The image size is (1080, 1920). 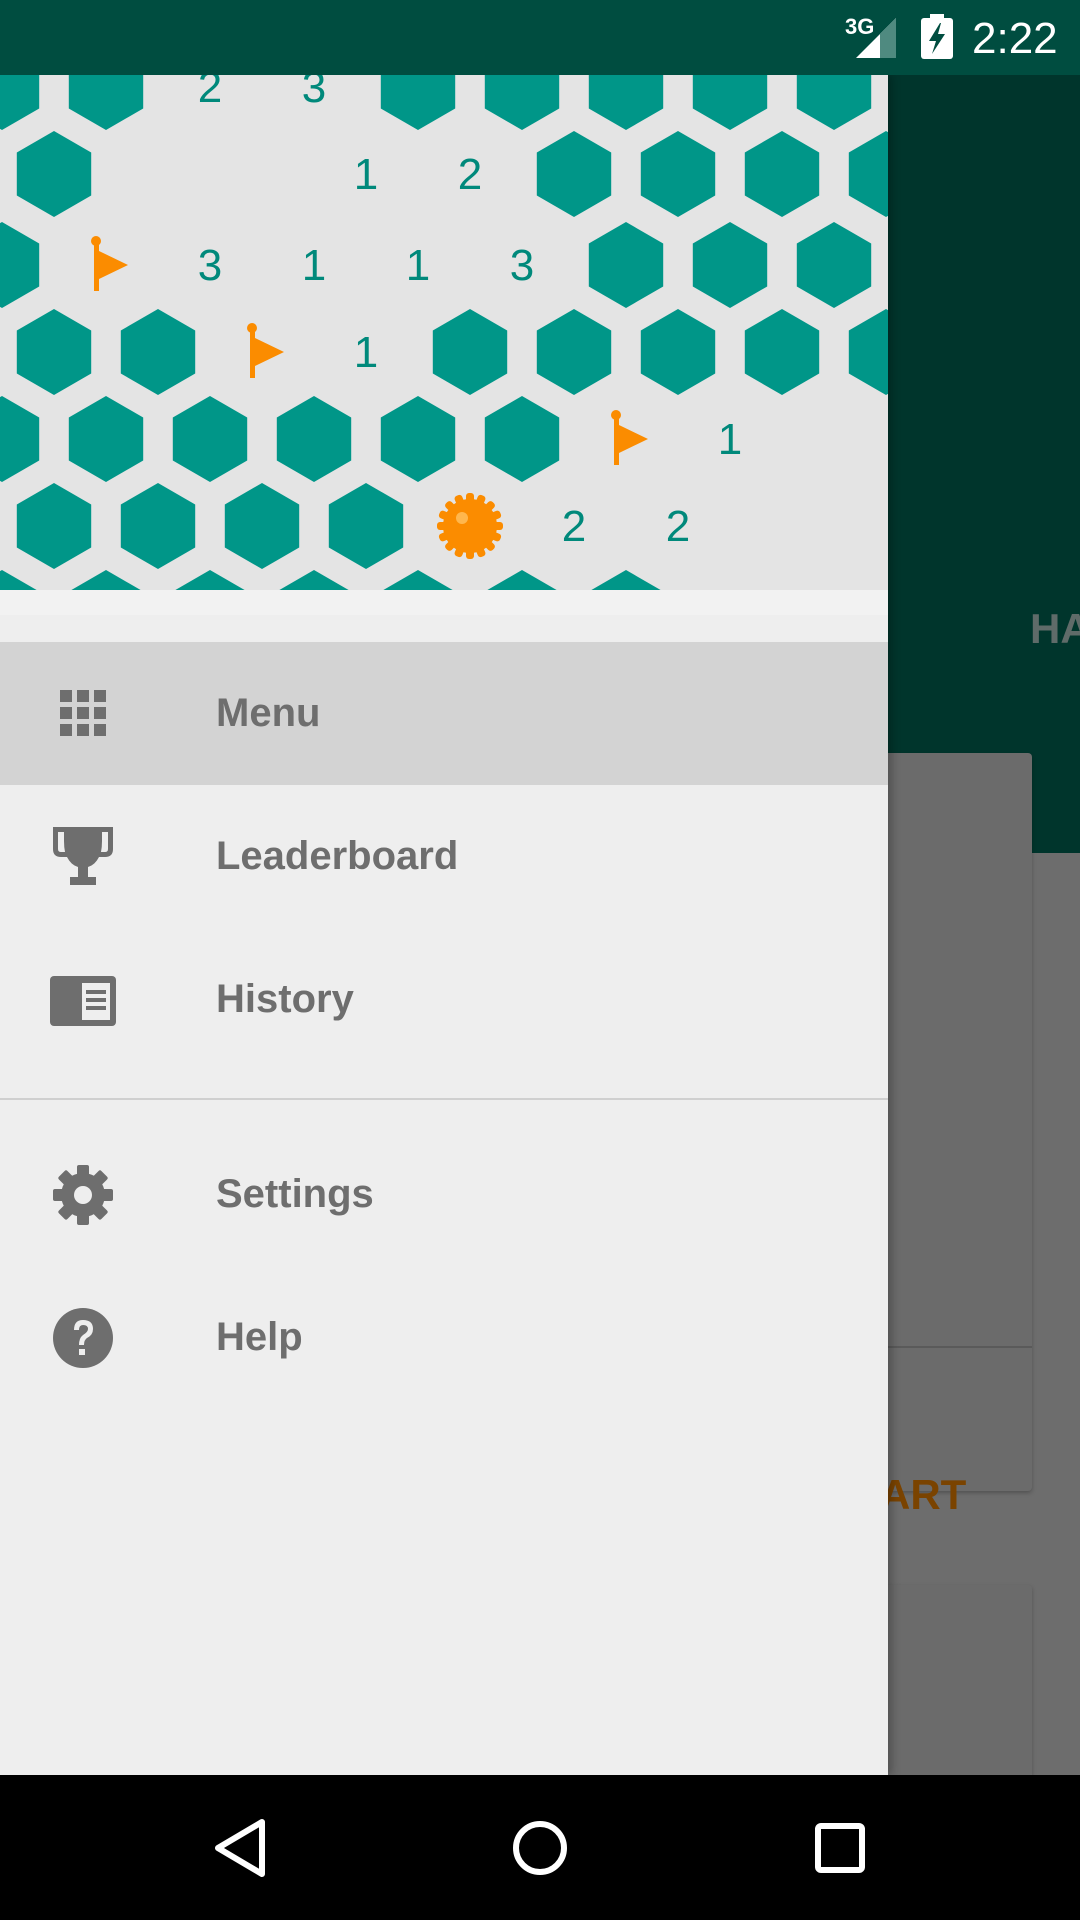 What do you see at coordinates (83, 856) in the screenshot?
I see `trophy-icon` at bounding box center [83, 856].